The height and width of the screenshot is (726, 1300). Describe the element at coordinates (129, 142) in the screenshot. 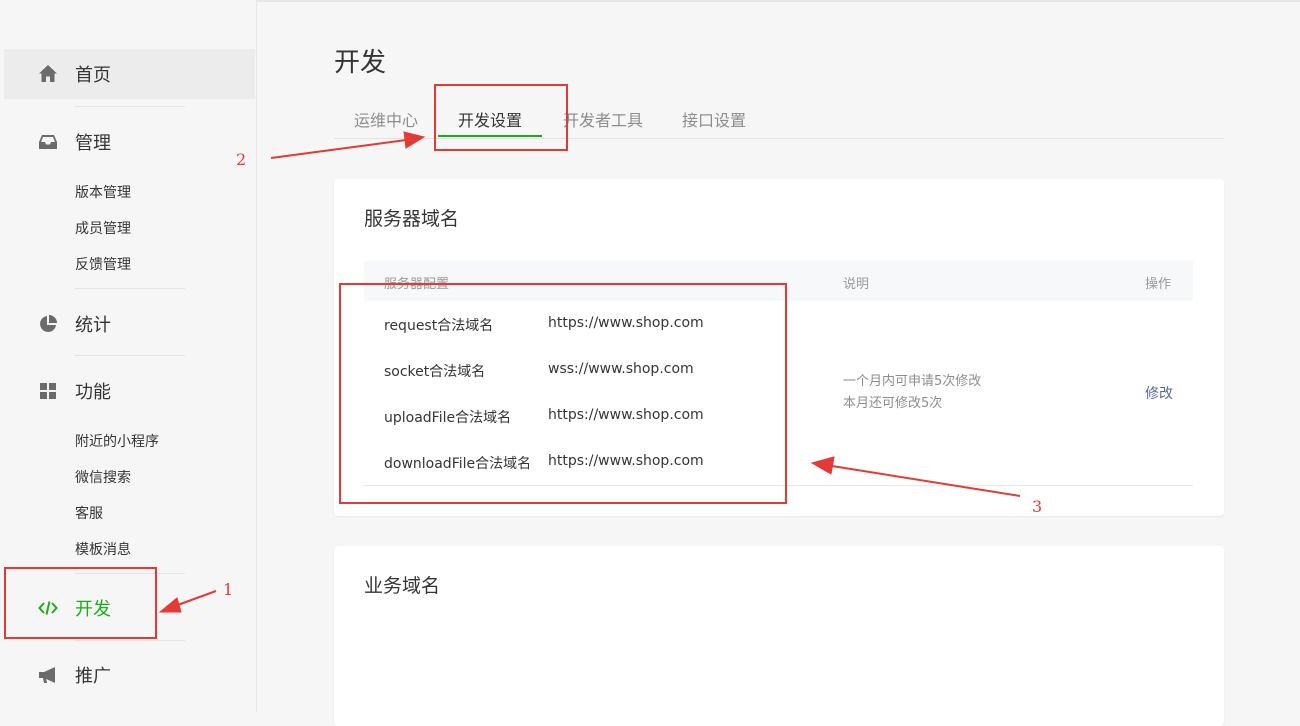

I see `sidebar-item-manage: 管理` at that location.